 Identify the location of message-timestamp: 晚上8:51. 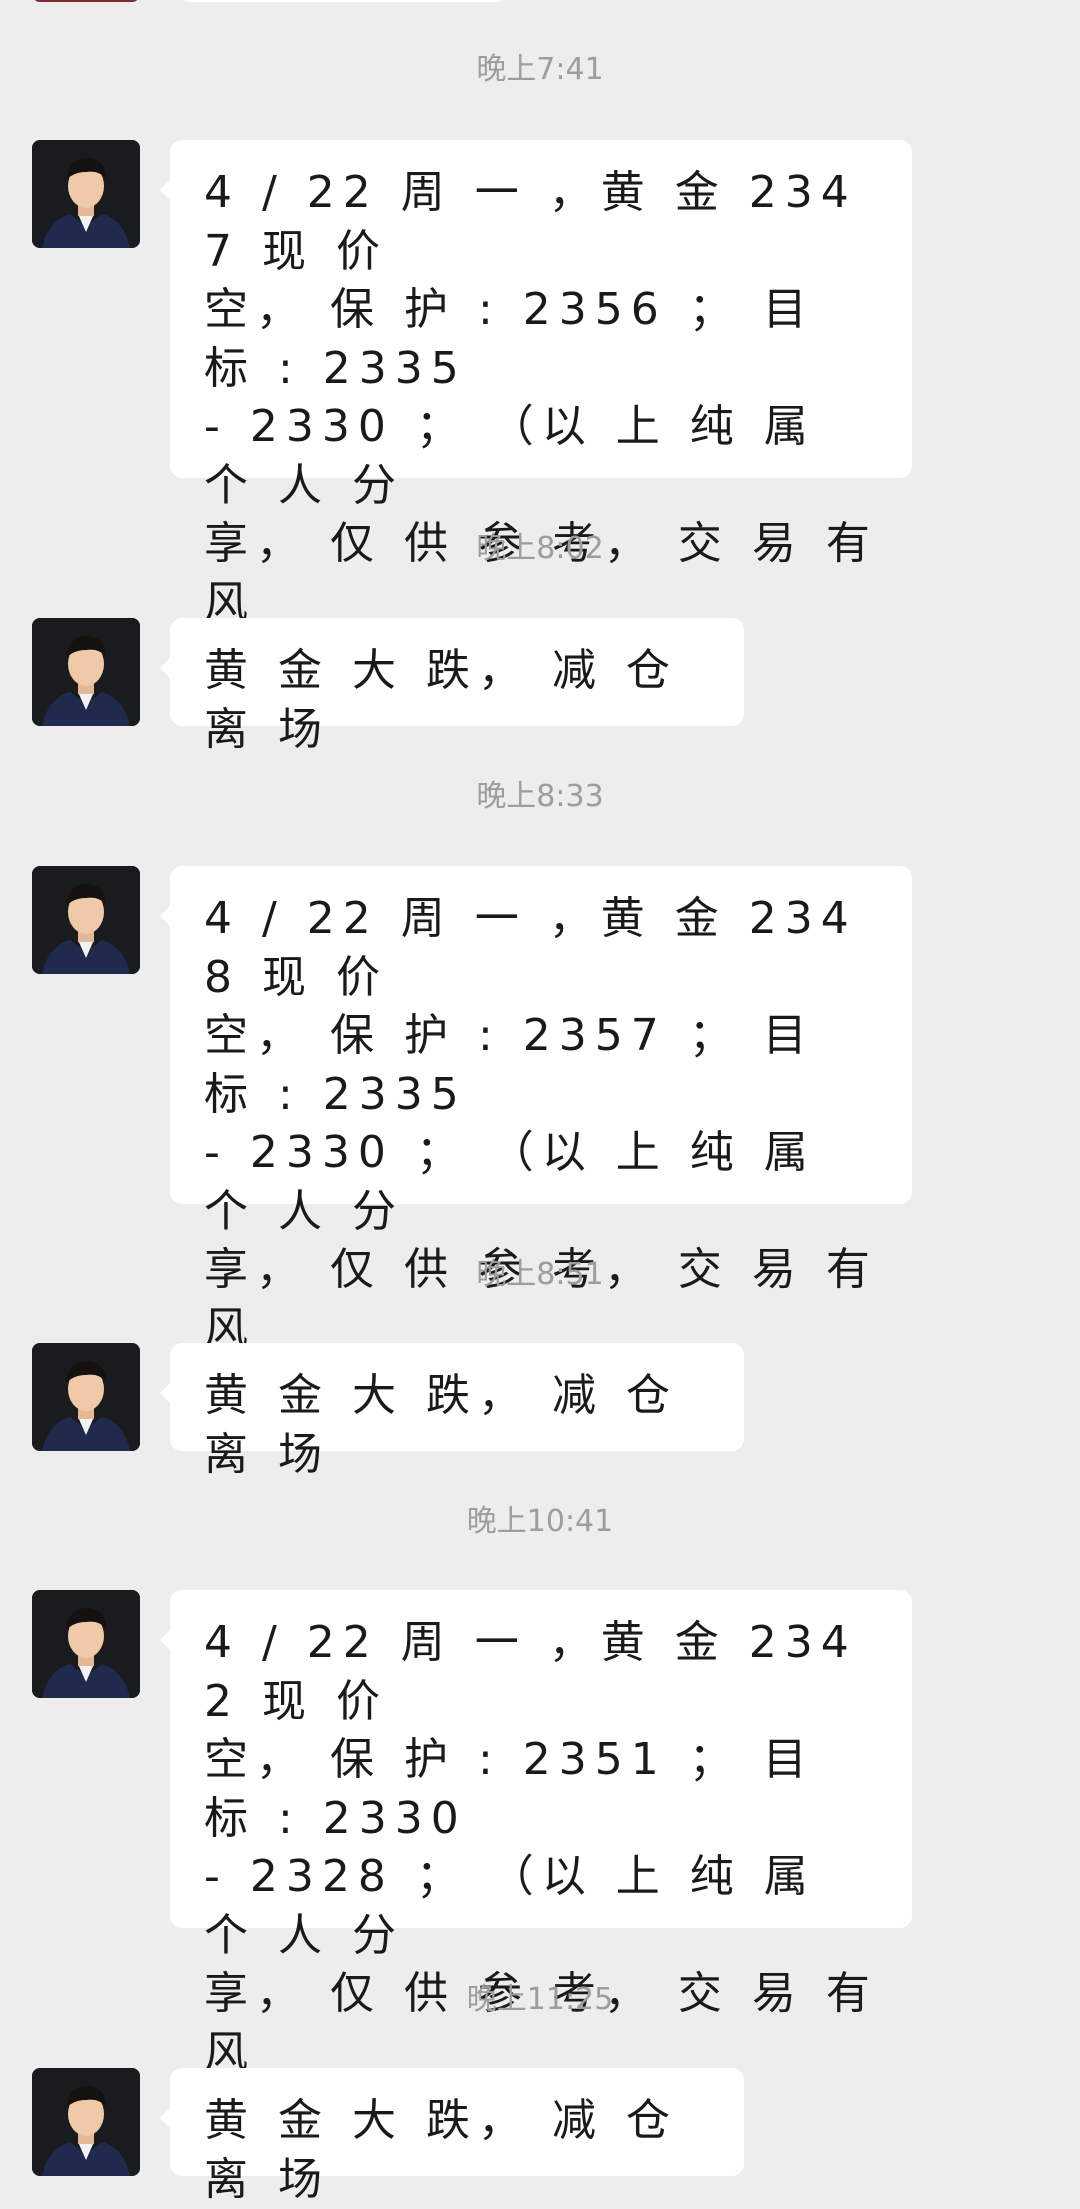
(540, 1274).